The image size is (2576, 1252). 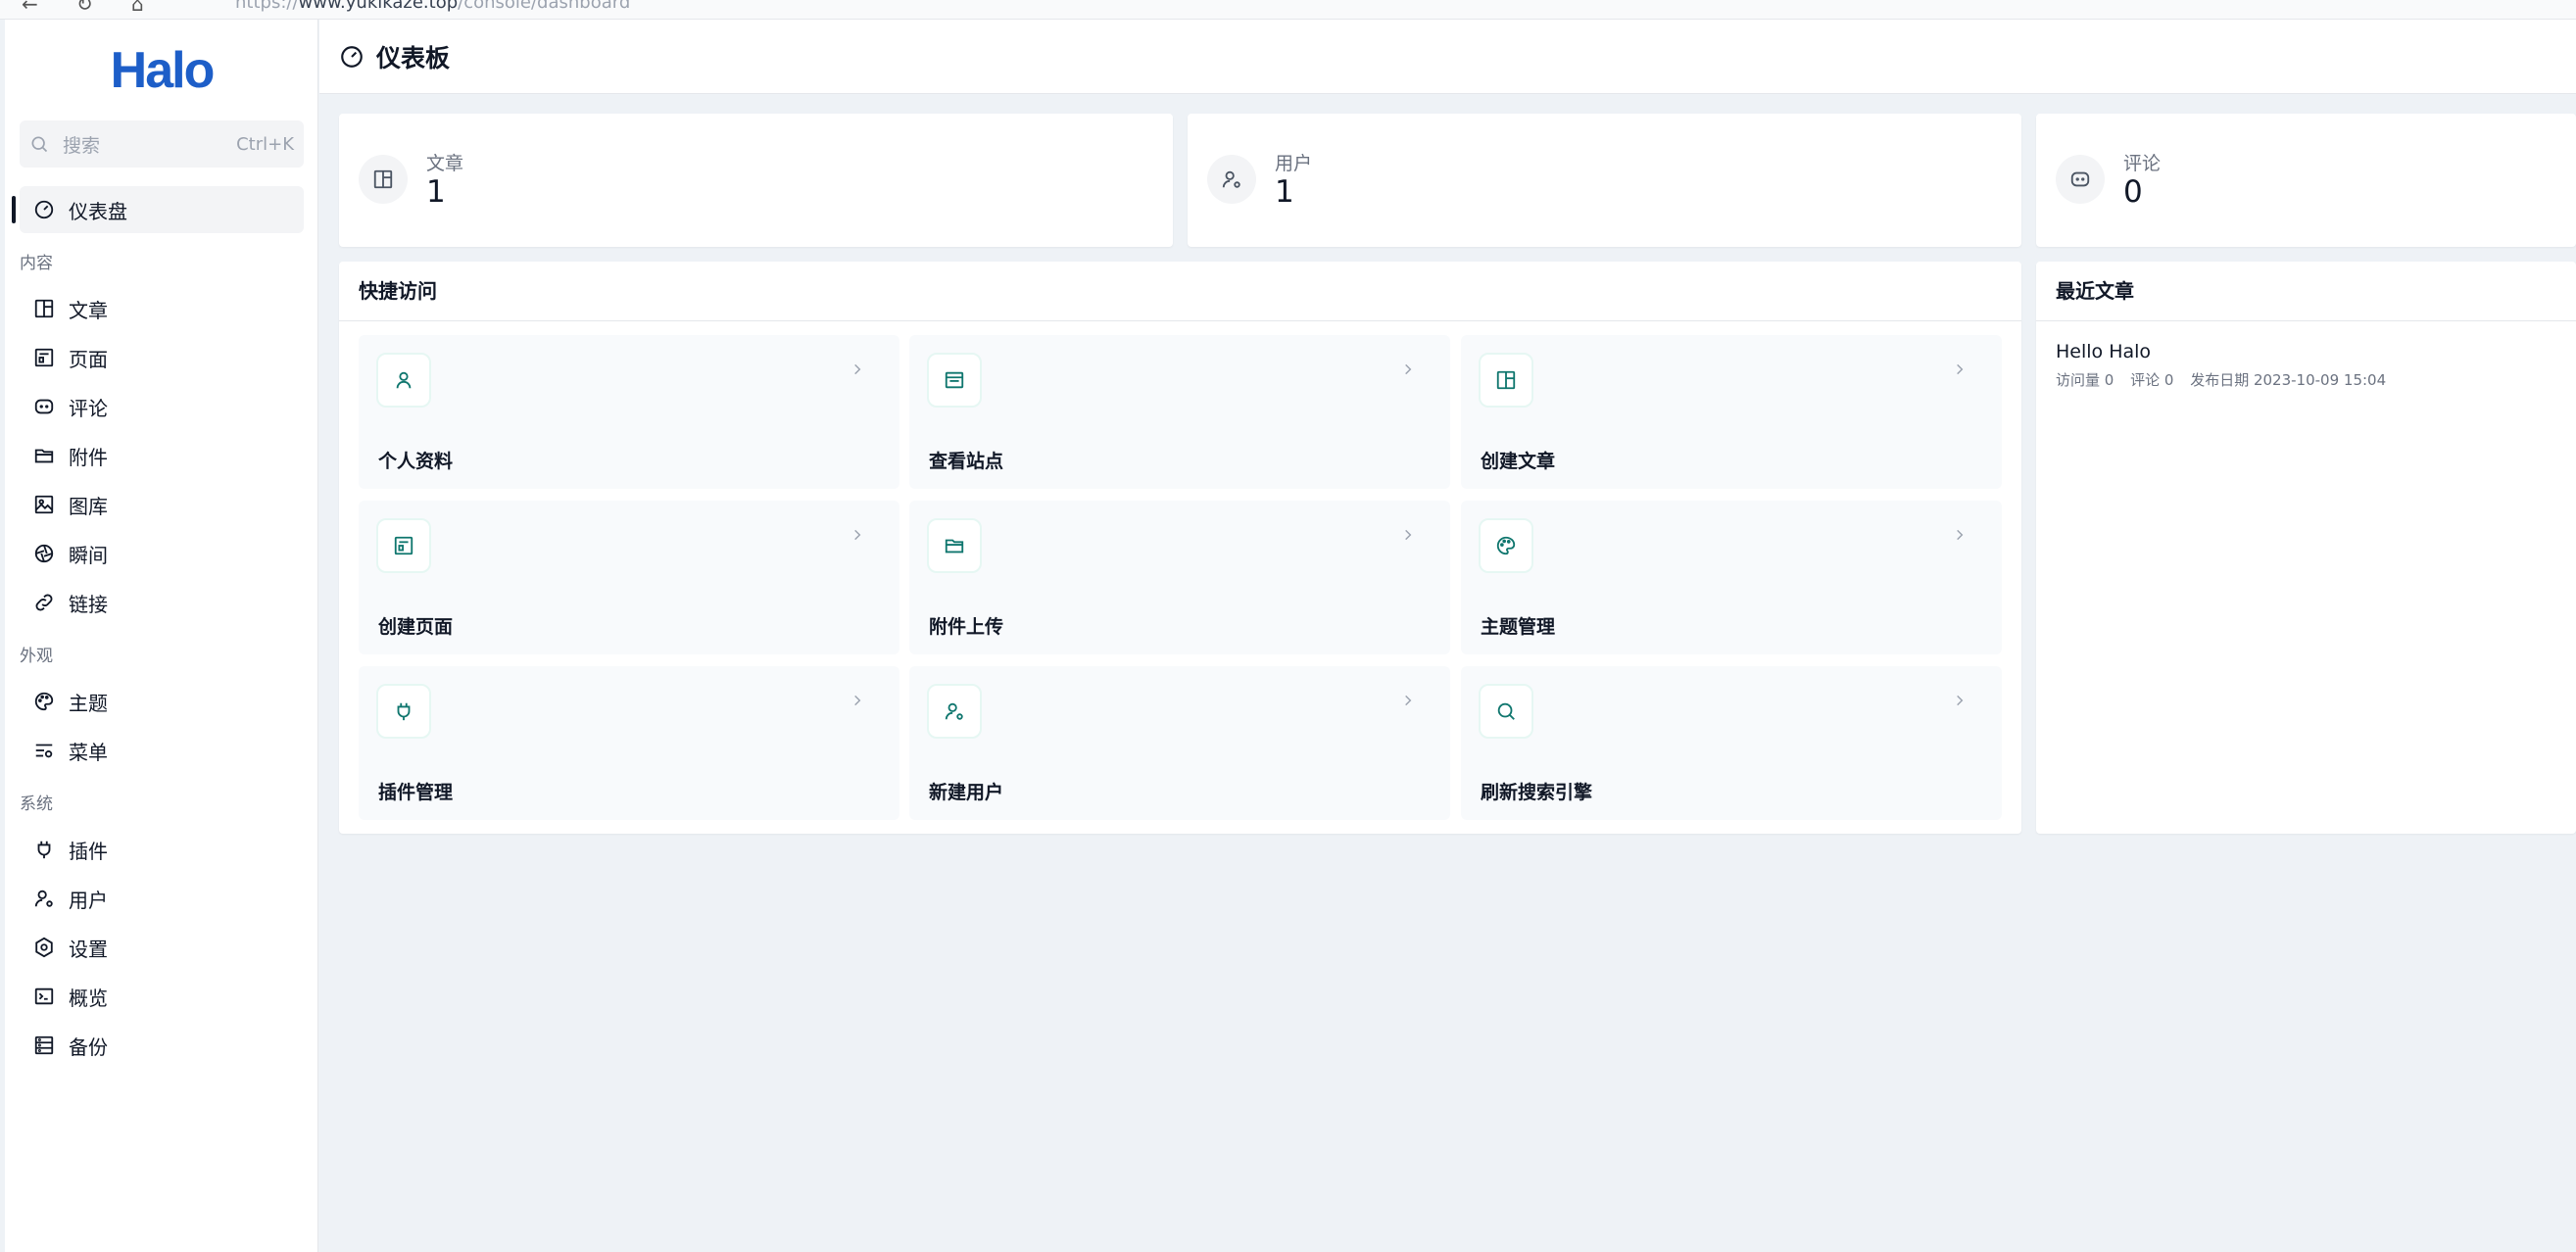 What do you see at coordinates (1731, 577) in the screenshot?
I see `quick-link-theme-management: 主题管理` at bounding box center [1731, 577].